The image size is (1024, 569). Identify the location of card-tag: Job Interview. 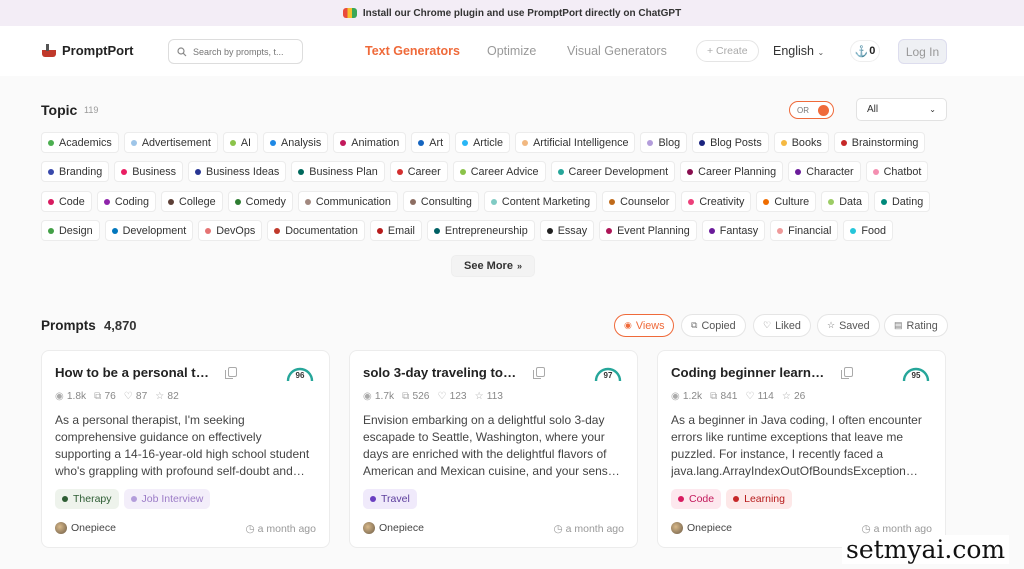
(167, 499).